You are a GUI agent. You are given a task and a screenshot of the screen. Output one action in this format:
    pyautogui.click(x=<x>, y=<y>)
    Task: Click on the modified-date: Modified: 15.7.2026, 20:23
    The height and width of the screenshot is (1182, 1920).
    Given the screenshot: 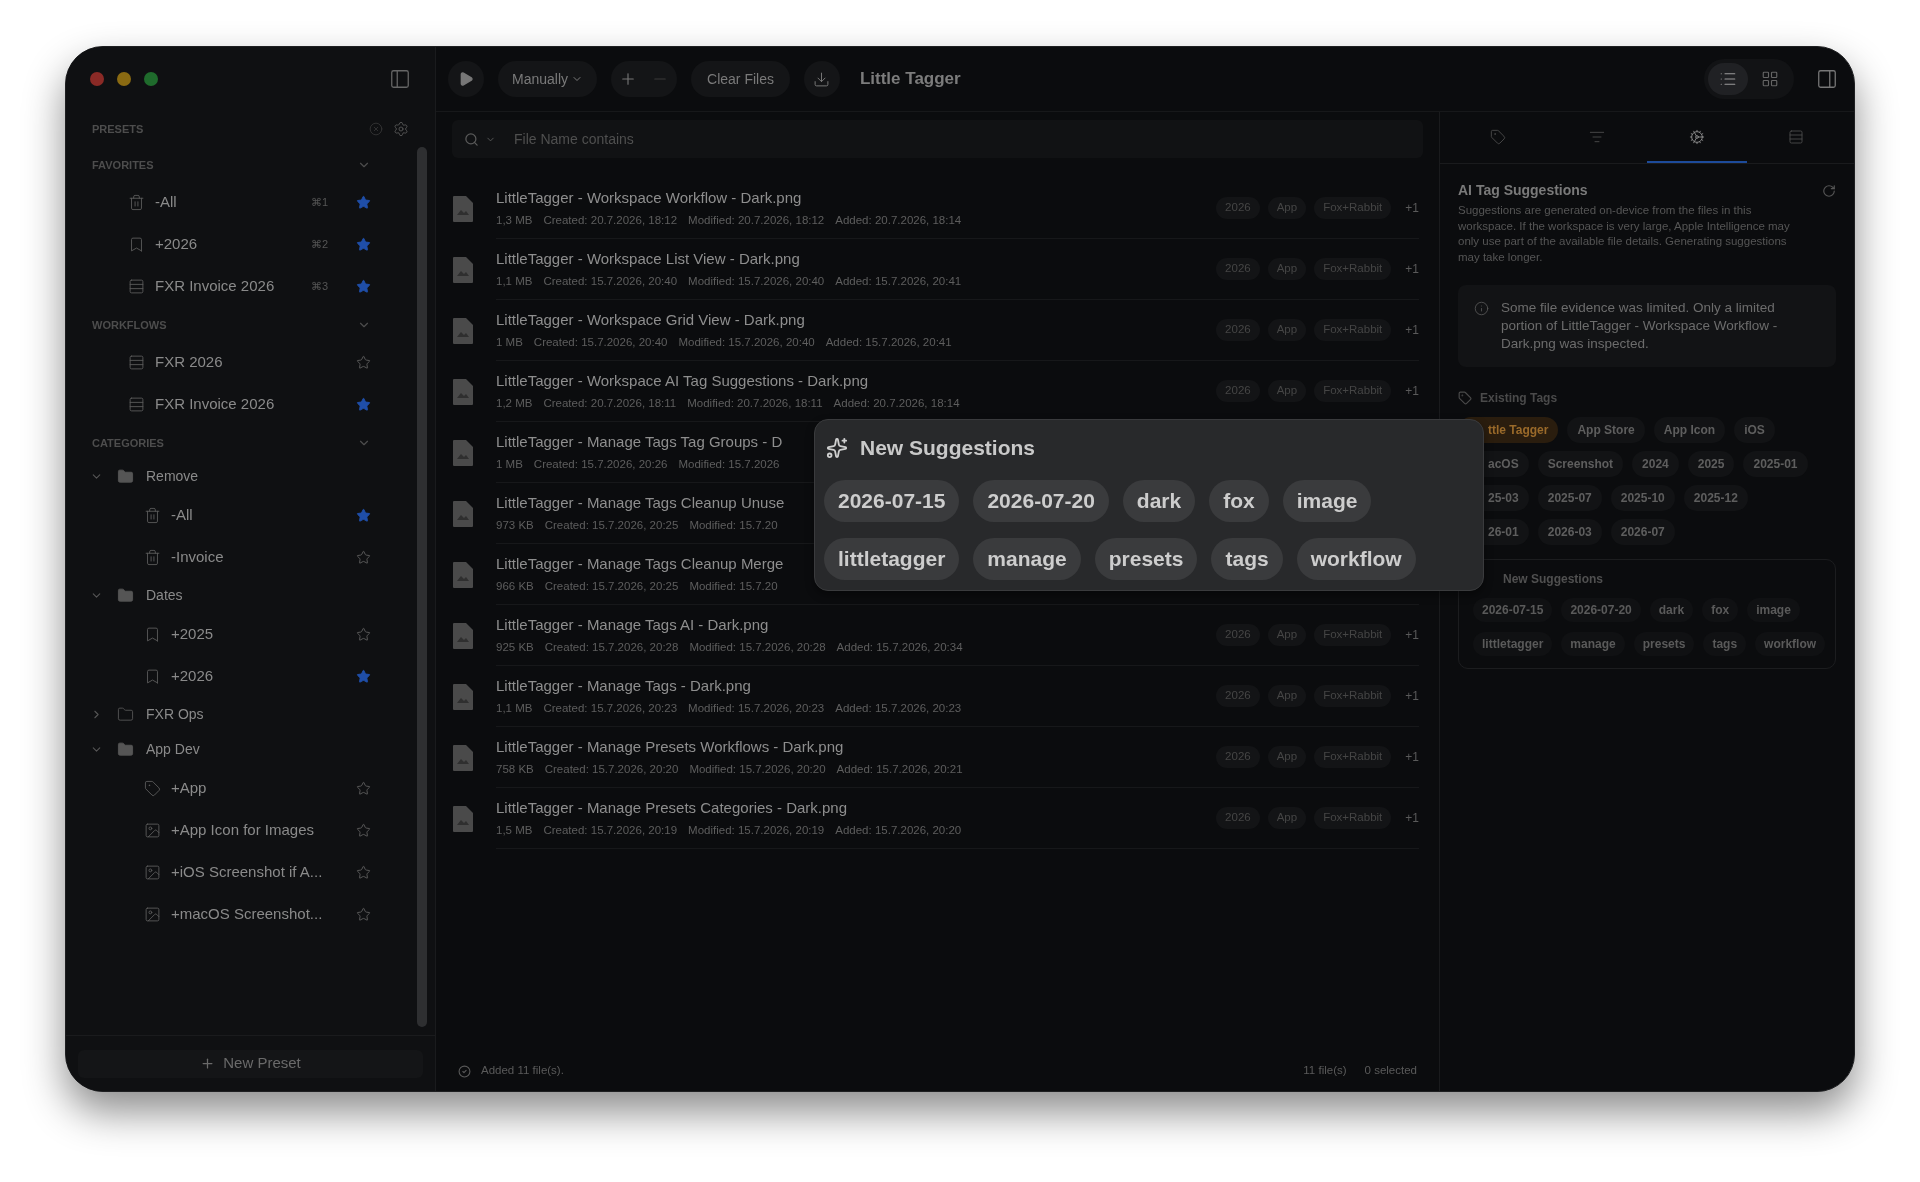 What is the action you would take?
    pyautogui.click(x=756, y=709)
    